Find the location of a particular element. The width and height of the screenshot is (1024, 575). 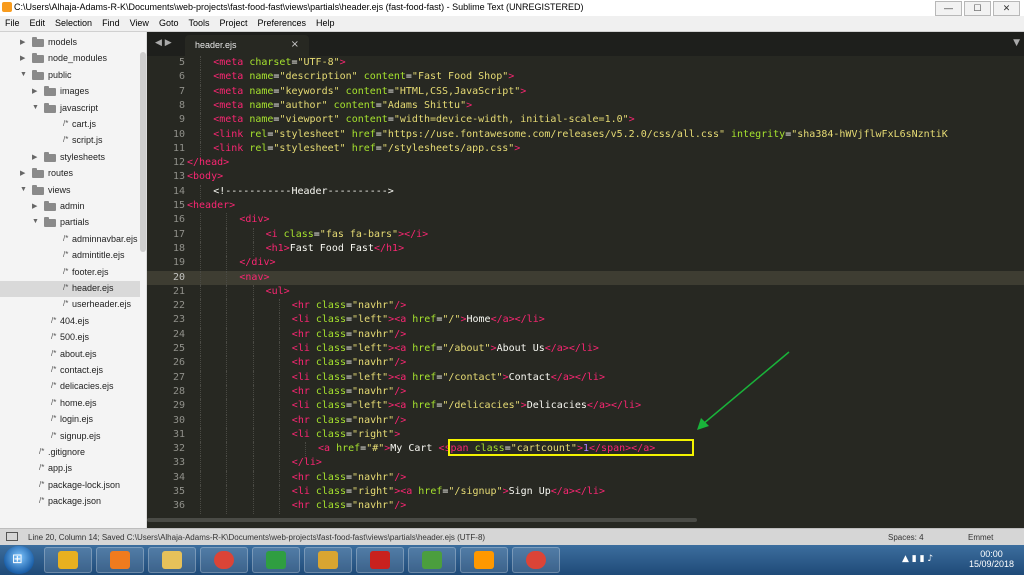

horizontal-scrollbar is located at coordinates (422, 520).